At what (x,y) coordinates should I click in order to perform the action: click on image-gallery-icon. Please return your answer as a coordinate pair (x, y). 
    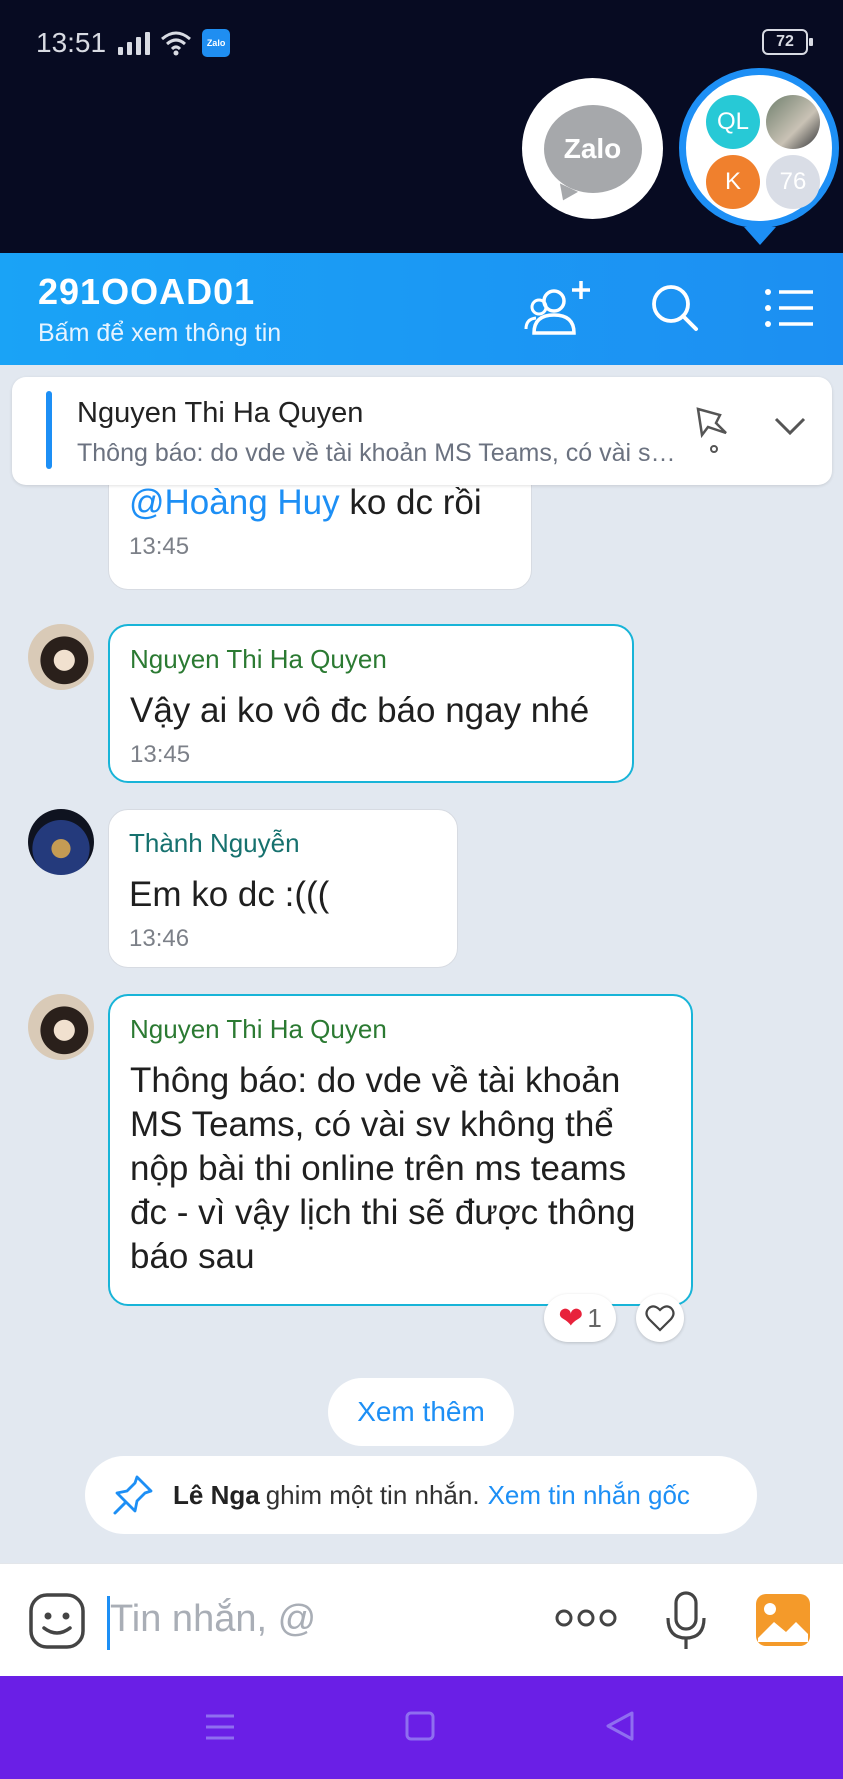
    Looking at the image, I should click on (783, 1620).